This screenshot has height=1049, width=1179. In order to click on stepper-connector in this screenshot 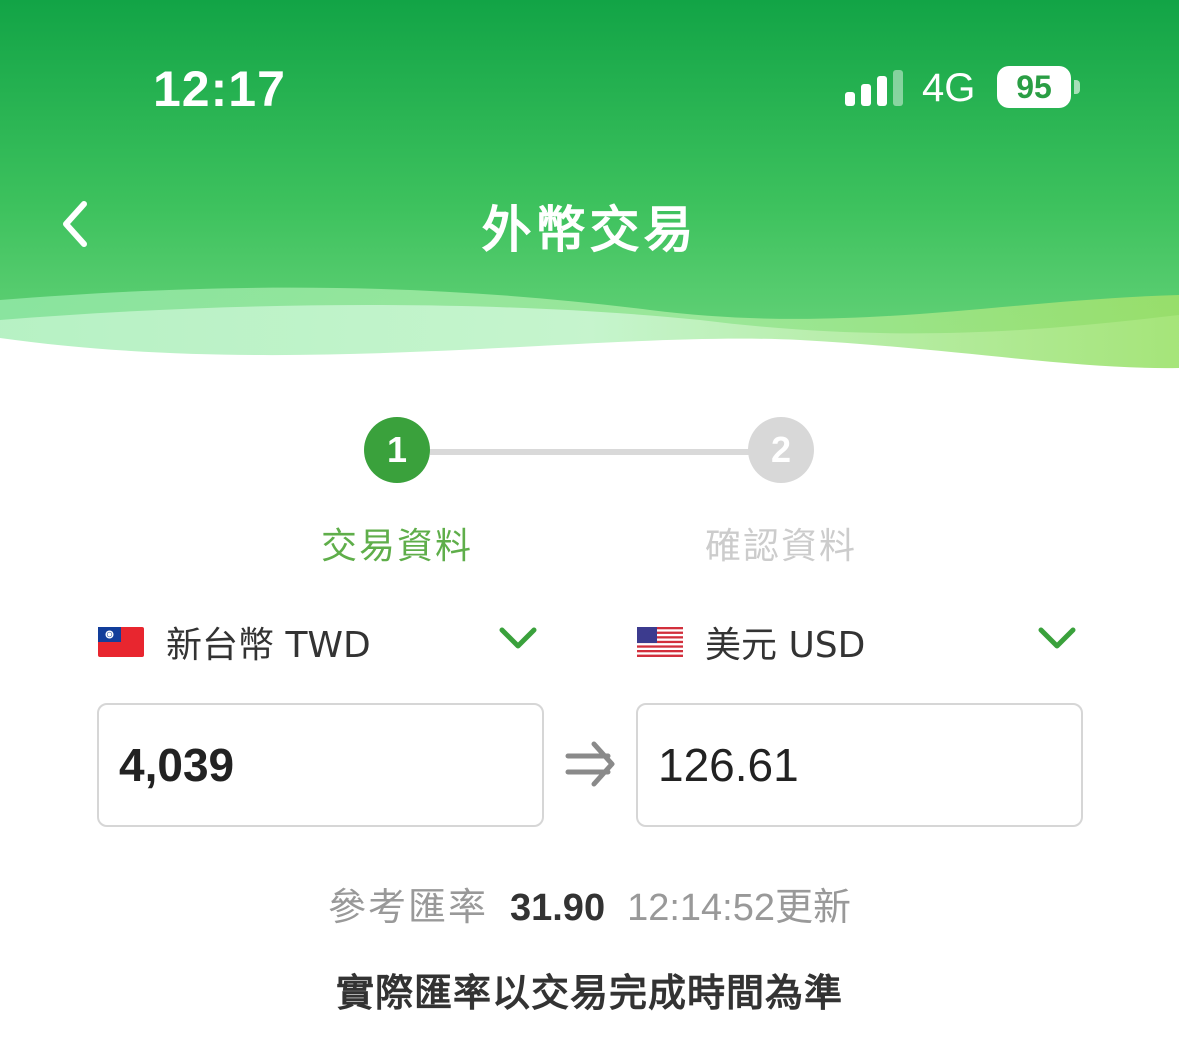, I will do `click(590, 452)`.